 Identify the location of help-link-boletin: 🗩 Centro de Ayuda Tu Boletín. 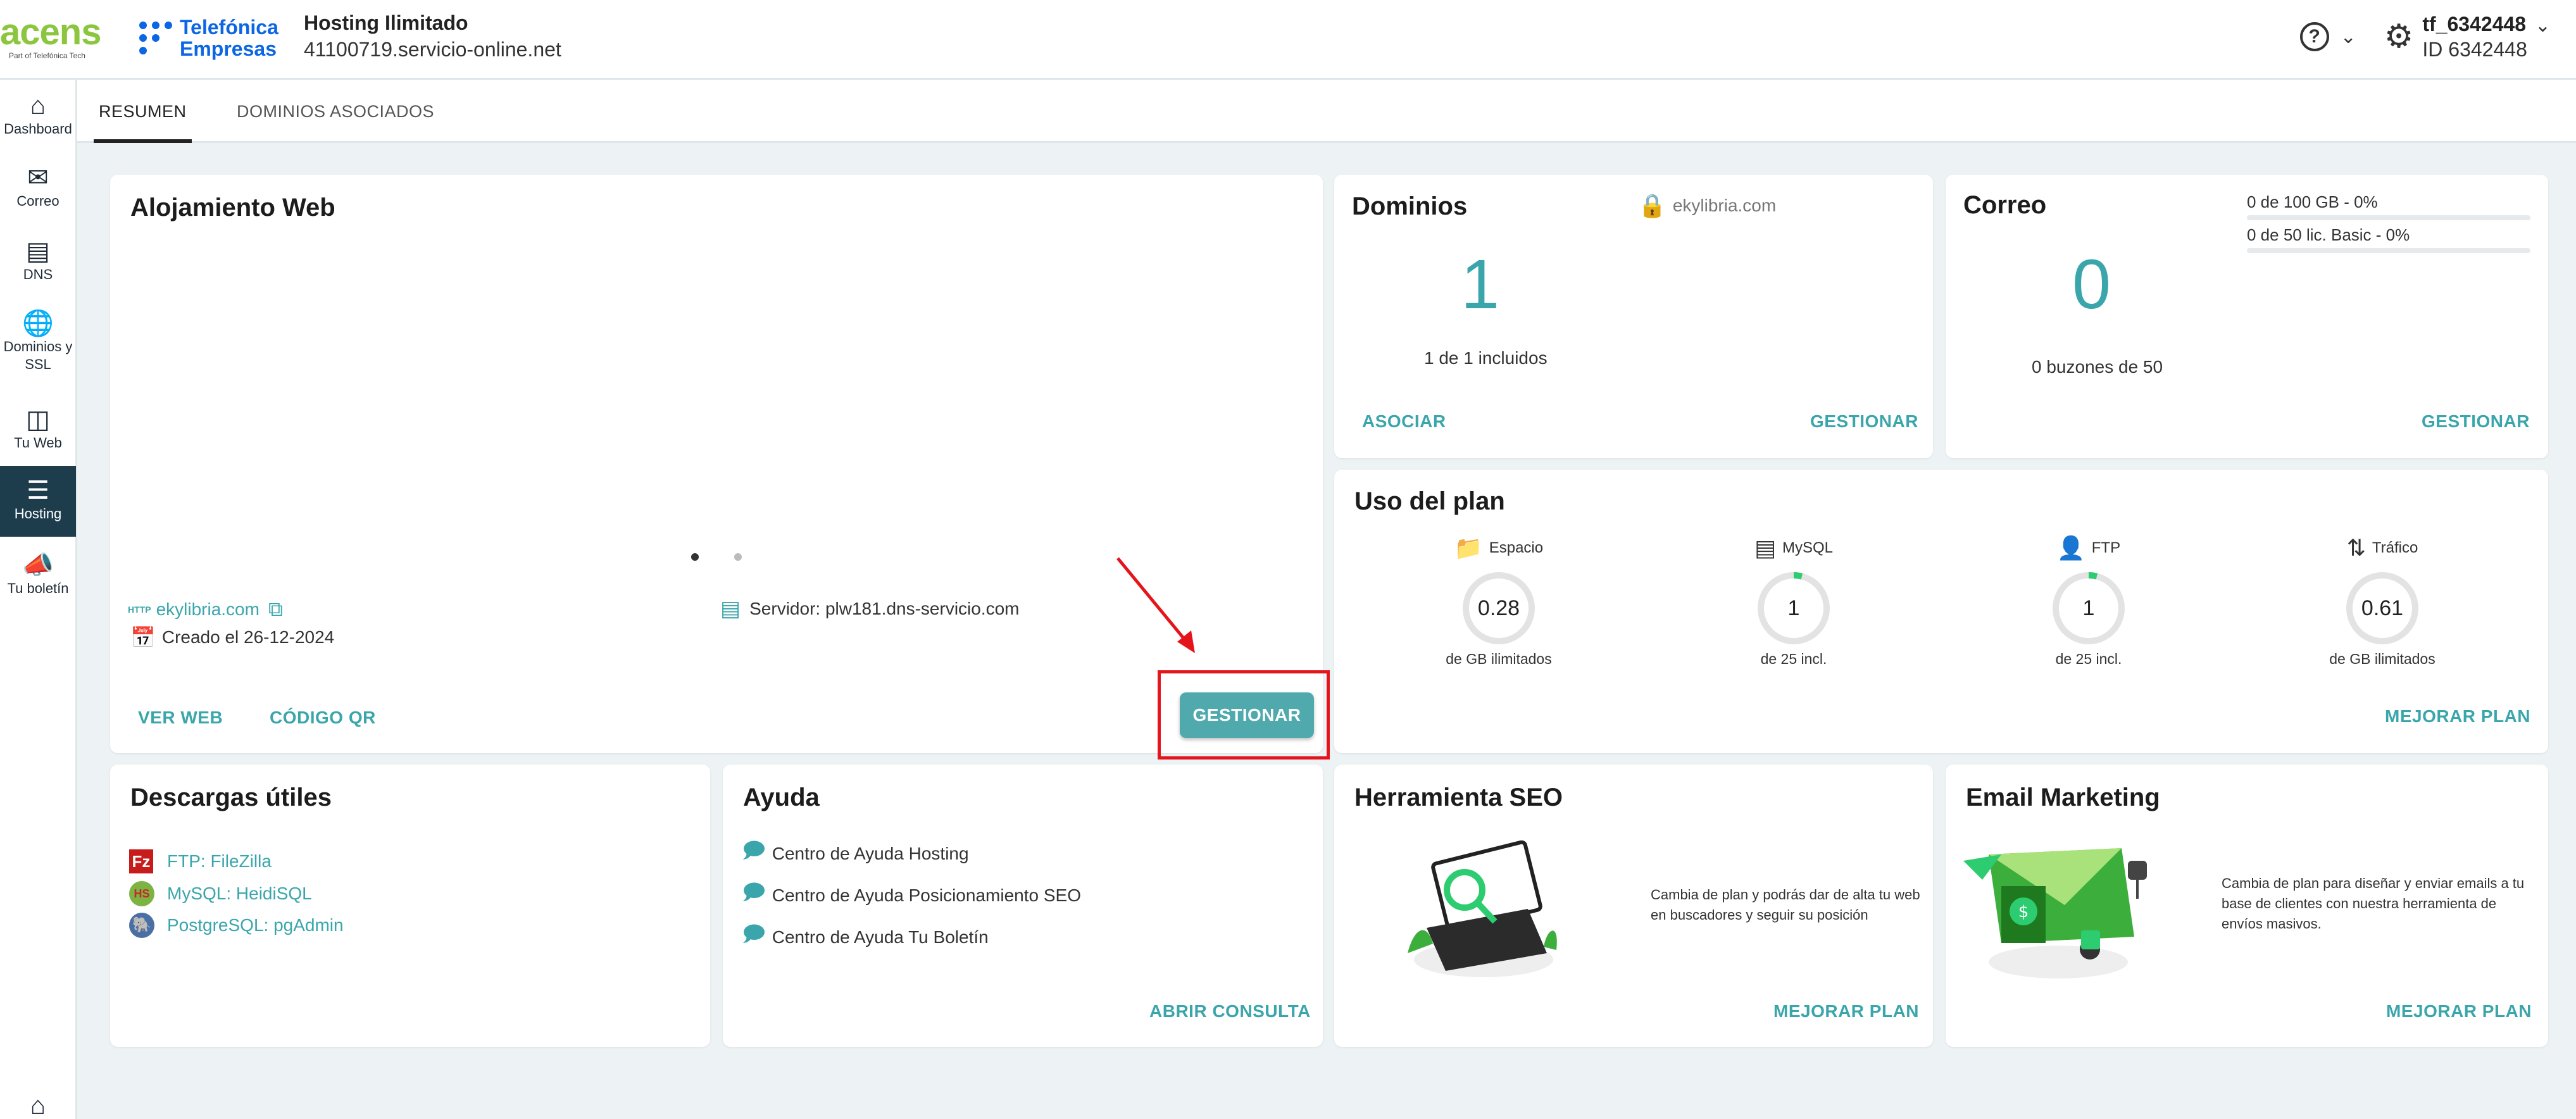
(865, 937).